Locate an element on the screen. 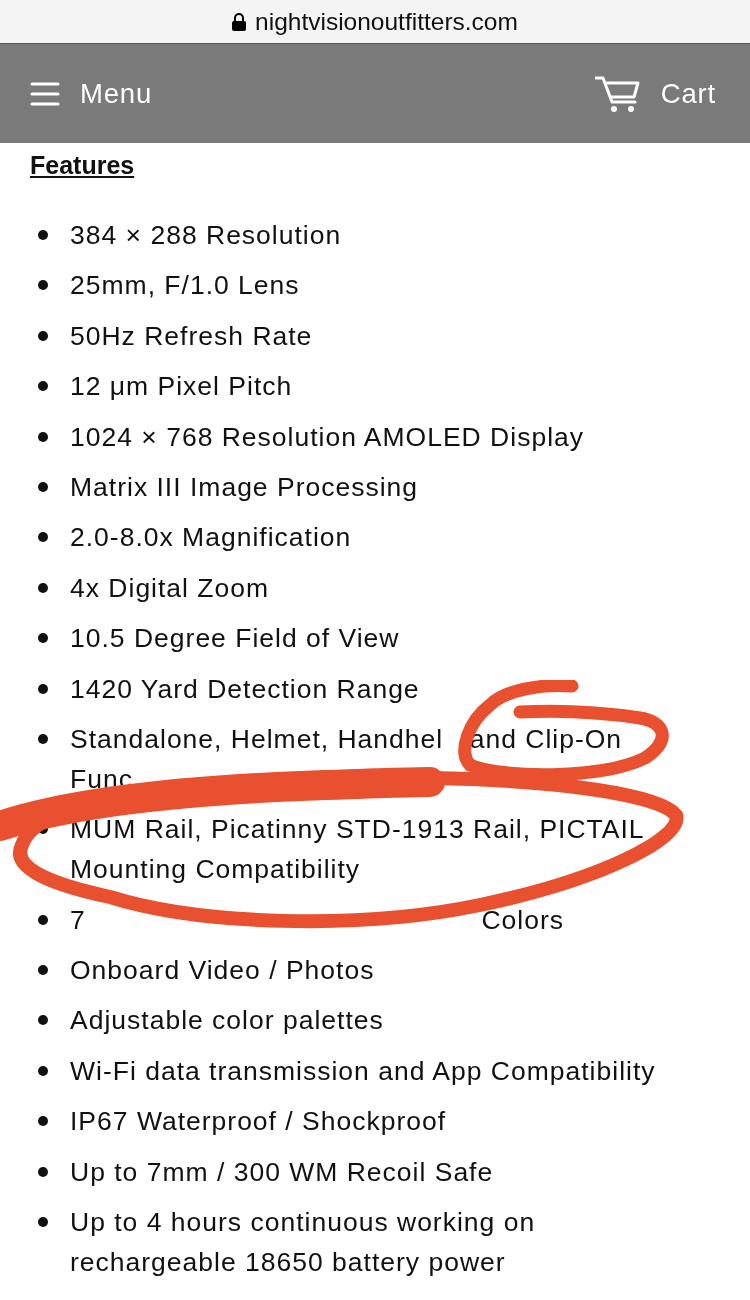  cart-icon is located at coordinates (617, 93).